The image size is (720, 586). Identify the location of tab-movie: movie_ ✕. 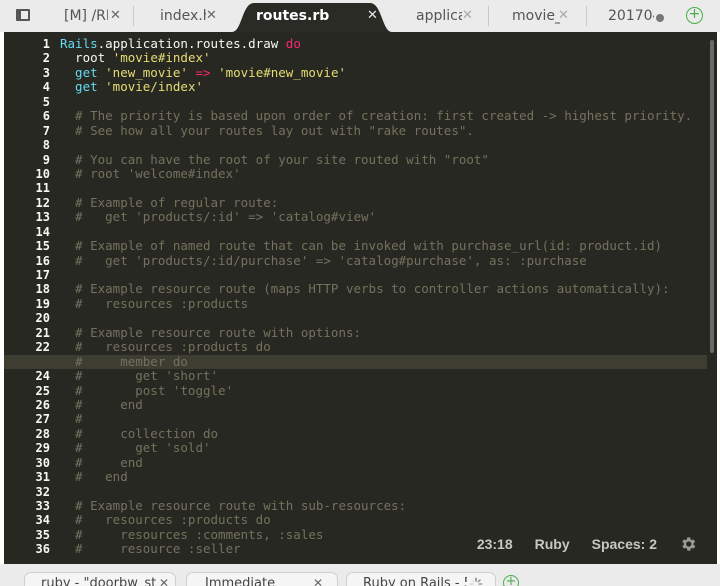
(538, 17).